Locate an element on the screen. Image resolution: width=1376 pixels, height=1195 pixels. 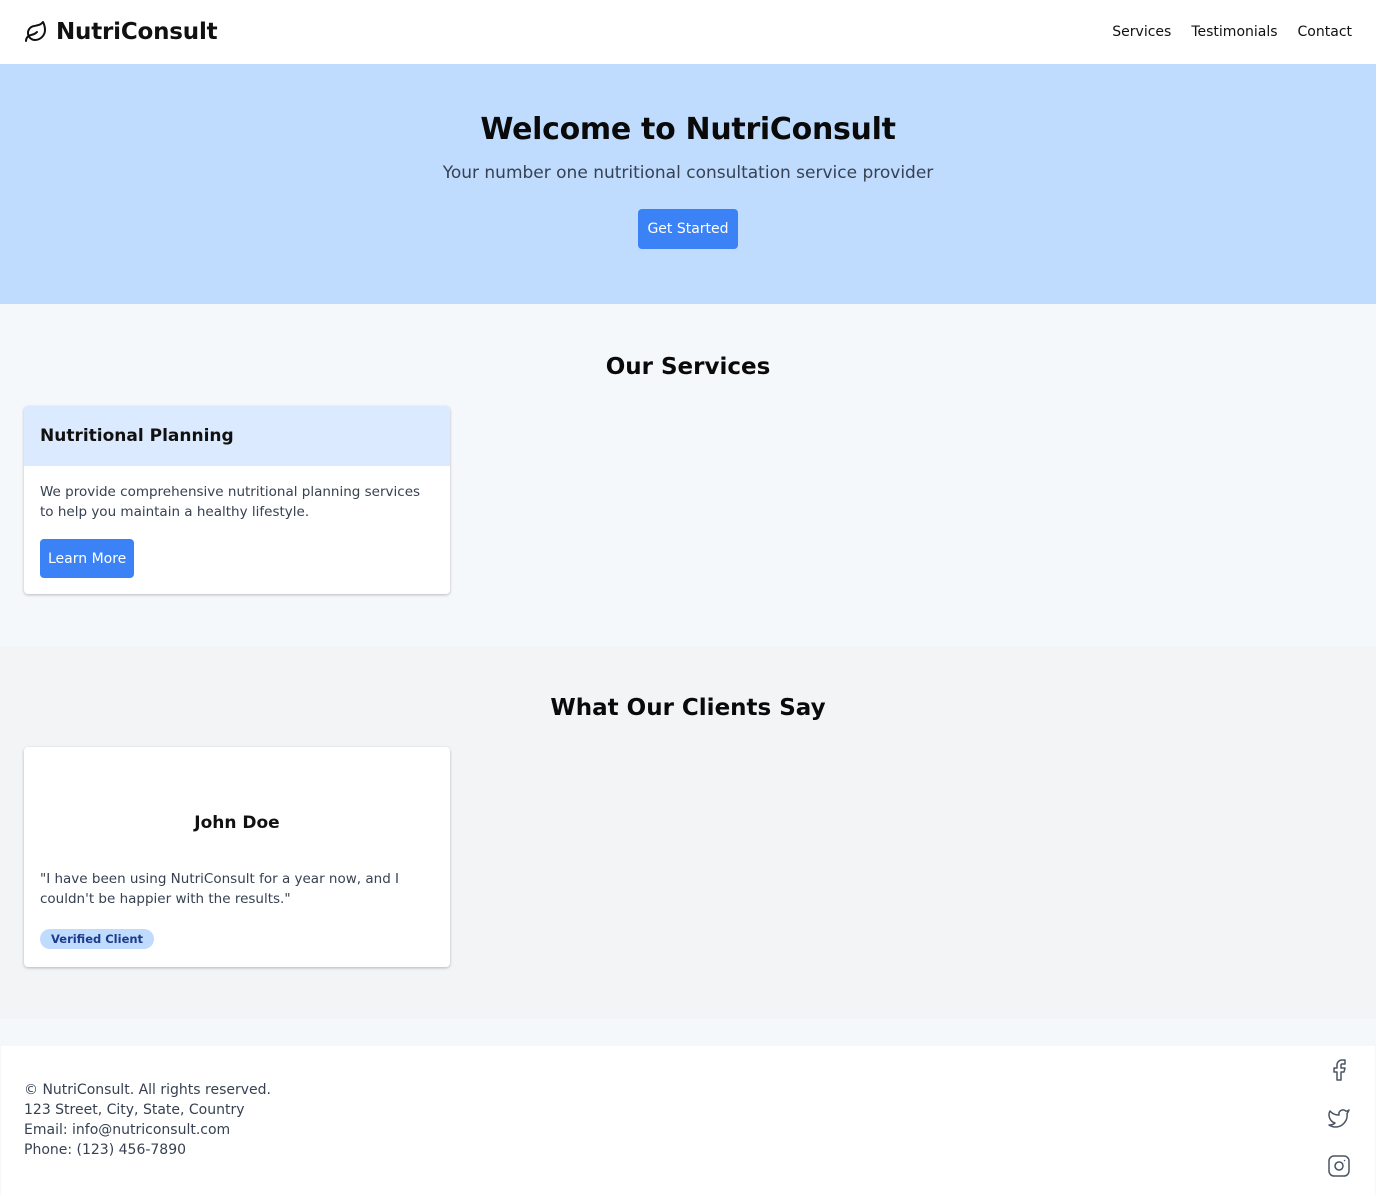
brand-name: NutriConsult is located at coordinates (137, 32).